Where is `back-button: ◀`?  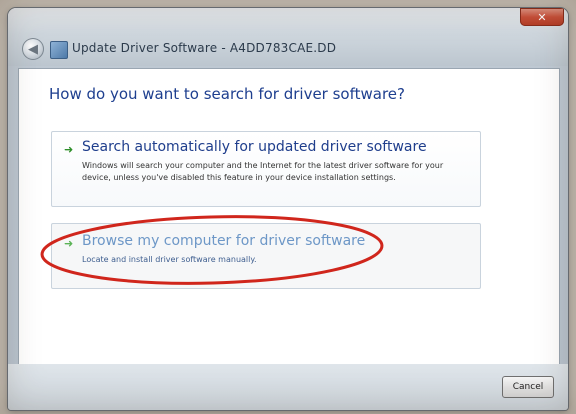
back-button: ◀ is located at coordinates (33, 49).